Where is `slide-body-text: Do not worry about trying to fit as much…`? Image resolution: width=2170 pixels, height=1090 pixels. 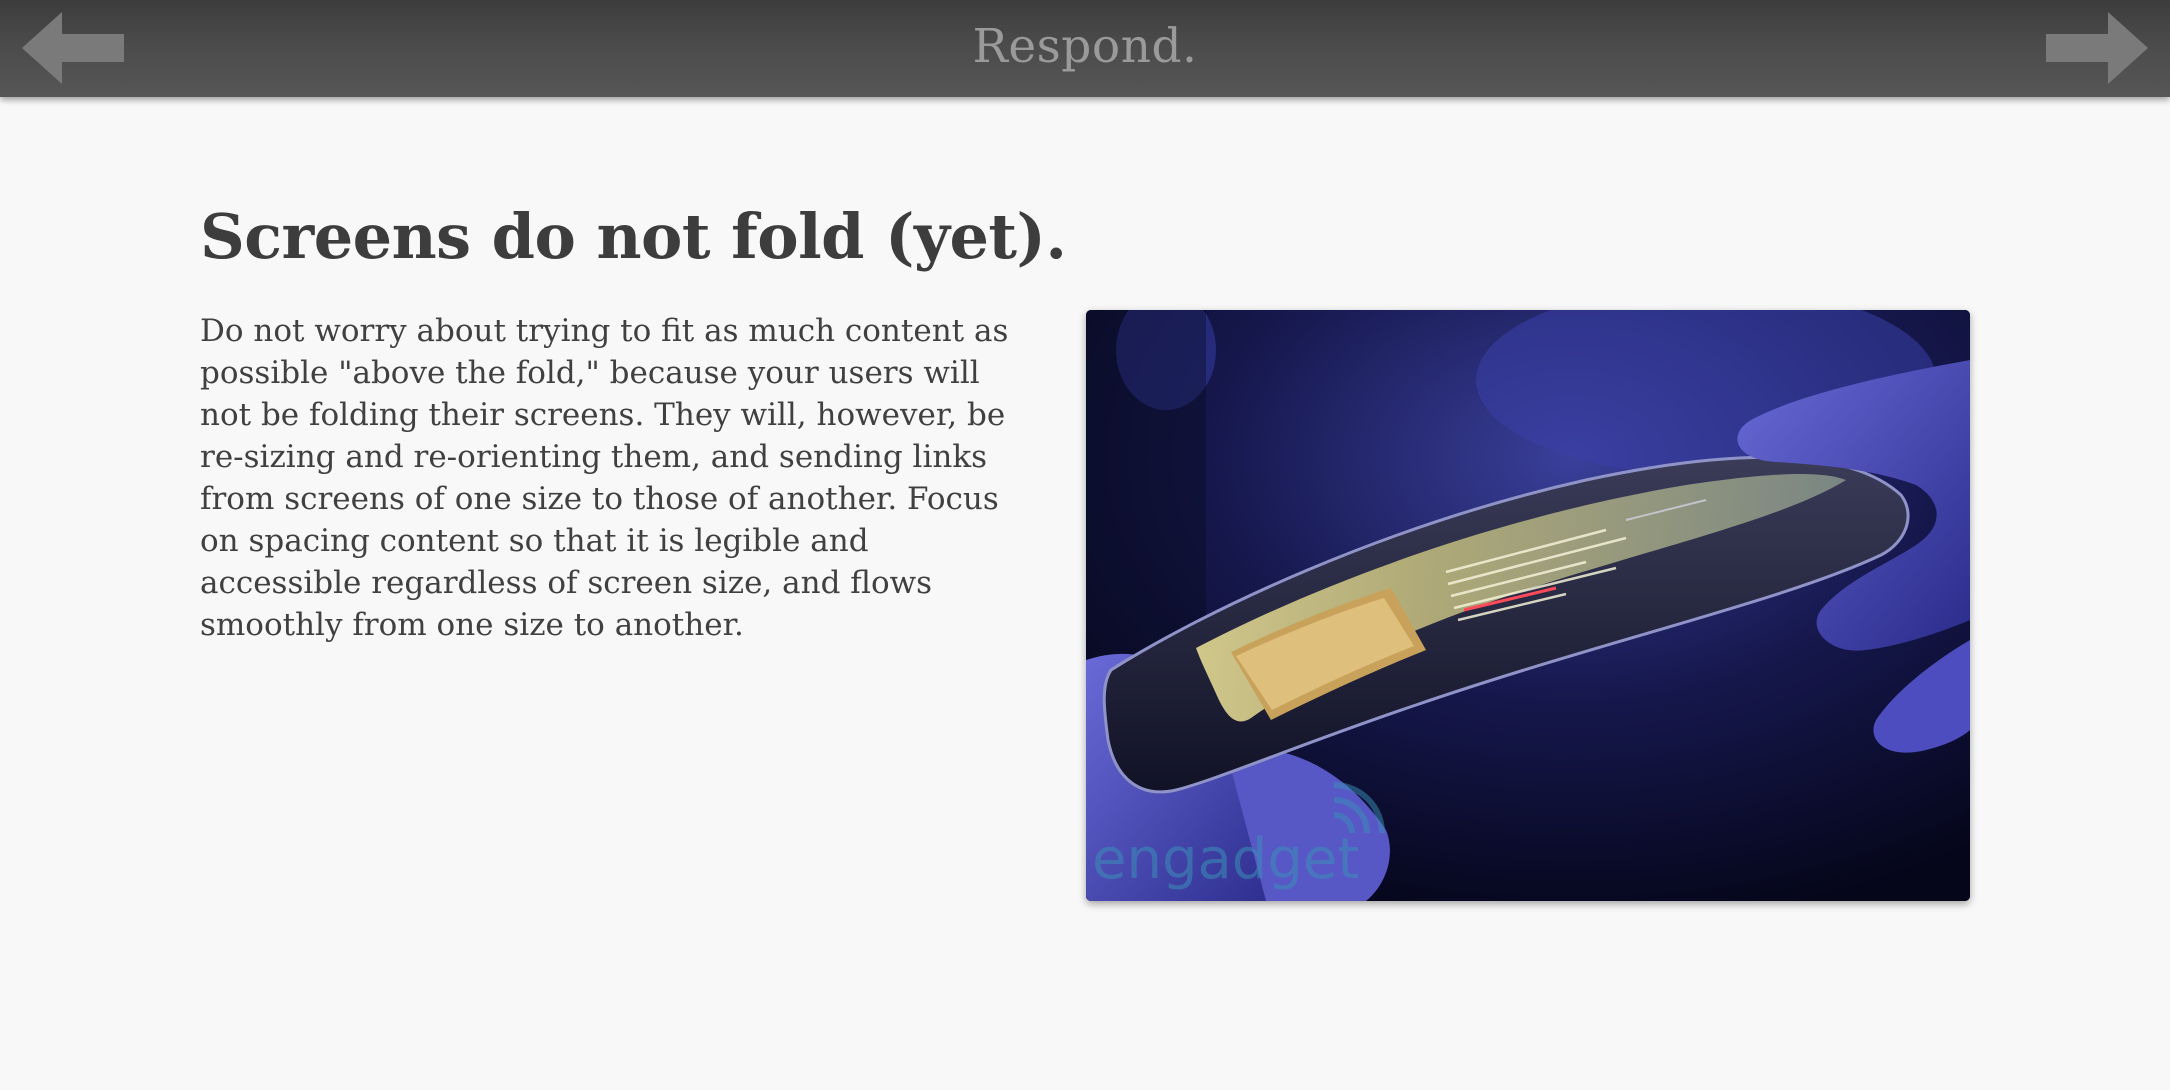 slide-body-text: Do not worry about trying to fit as much… is located at coordinates (604, 478).